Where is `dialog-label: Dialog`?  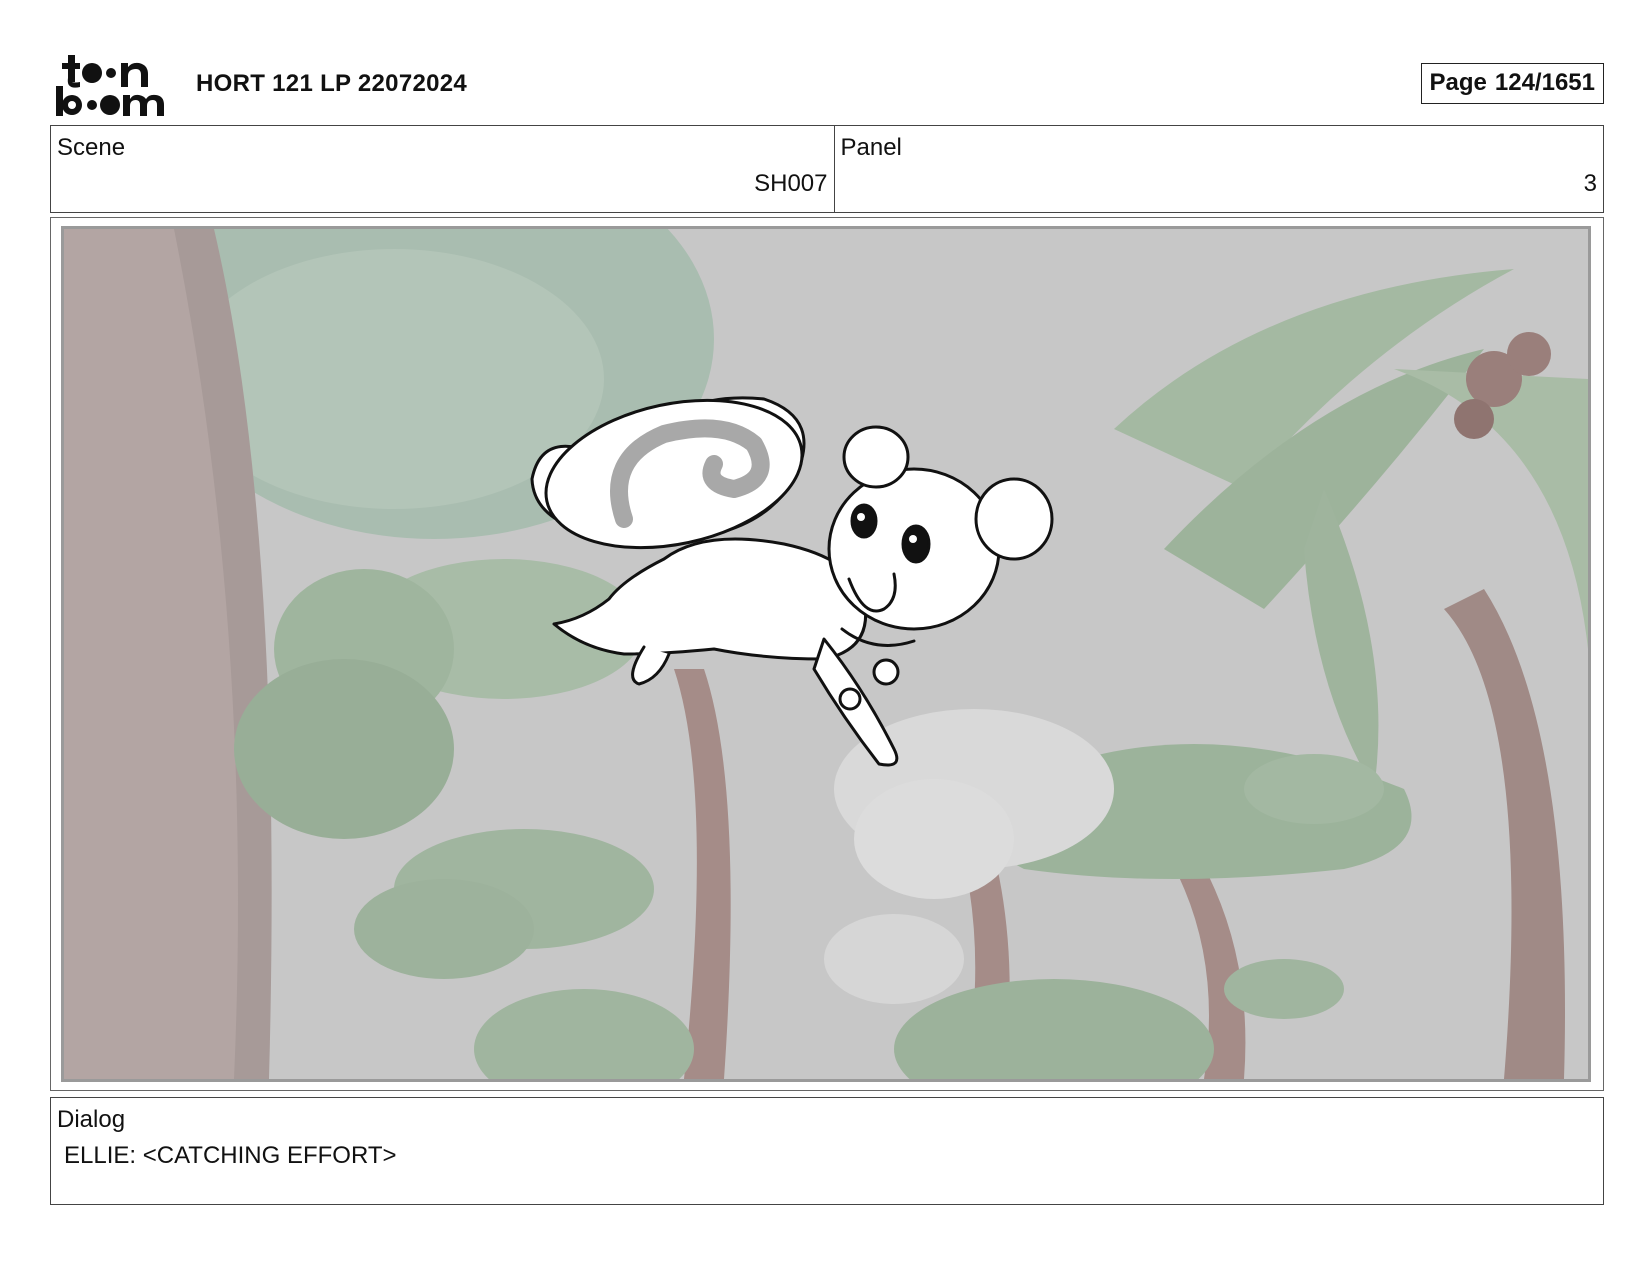
dialog-label: Dialog is located at coordinates (91, 1119).